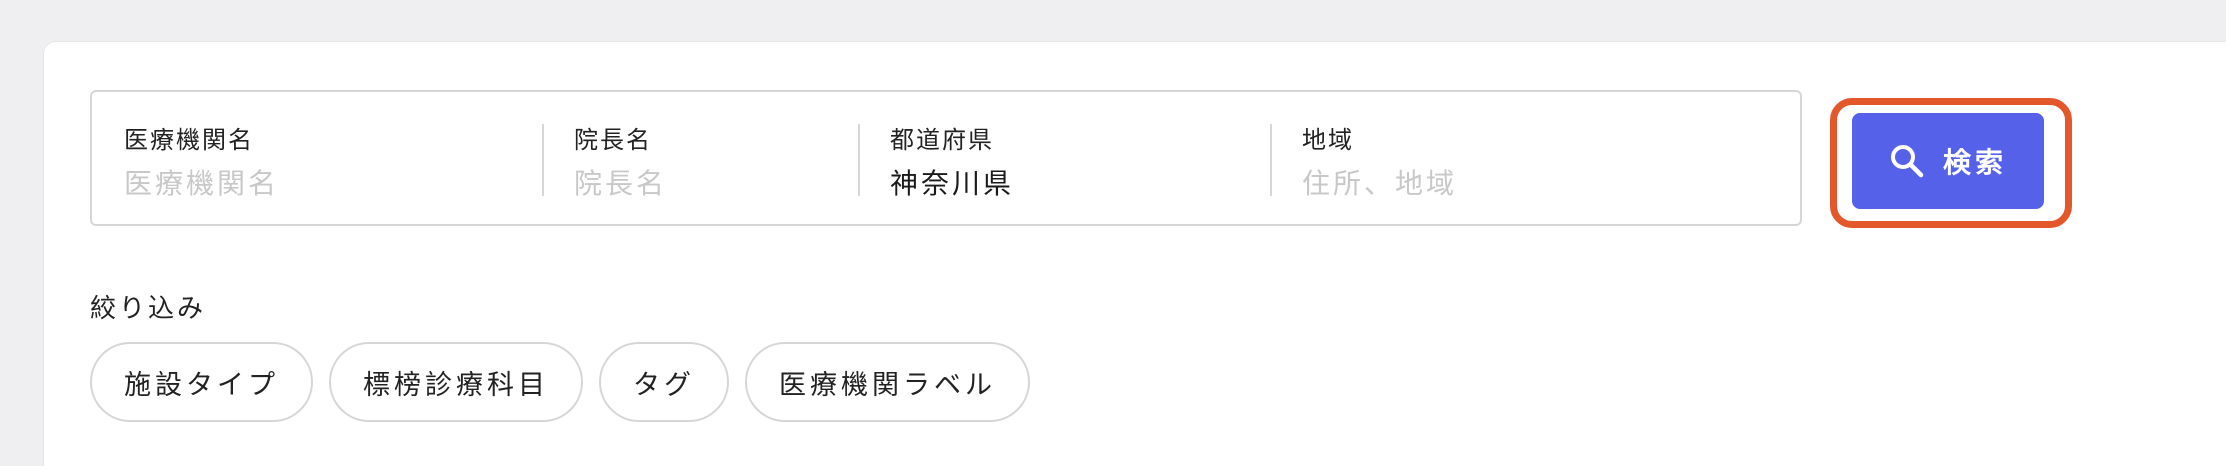 This screenshot has width=2226, height=466. Describe the element at coordinates (201, 382) in the screenshot. I see `filter-chip-facility-type: 施設タイプ` at that location.